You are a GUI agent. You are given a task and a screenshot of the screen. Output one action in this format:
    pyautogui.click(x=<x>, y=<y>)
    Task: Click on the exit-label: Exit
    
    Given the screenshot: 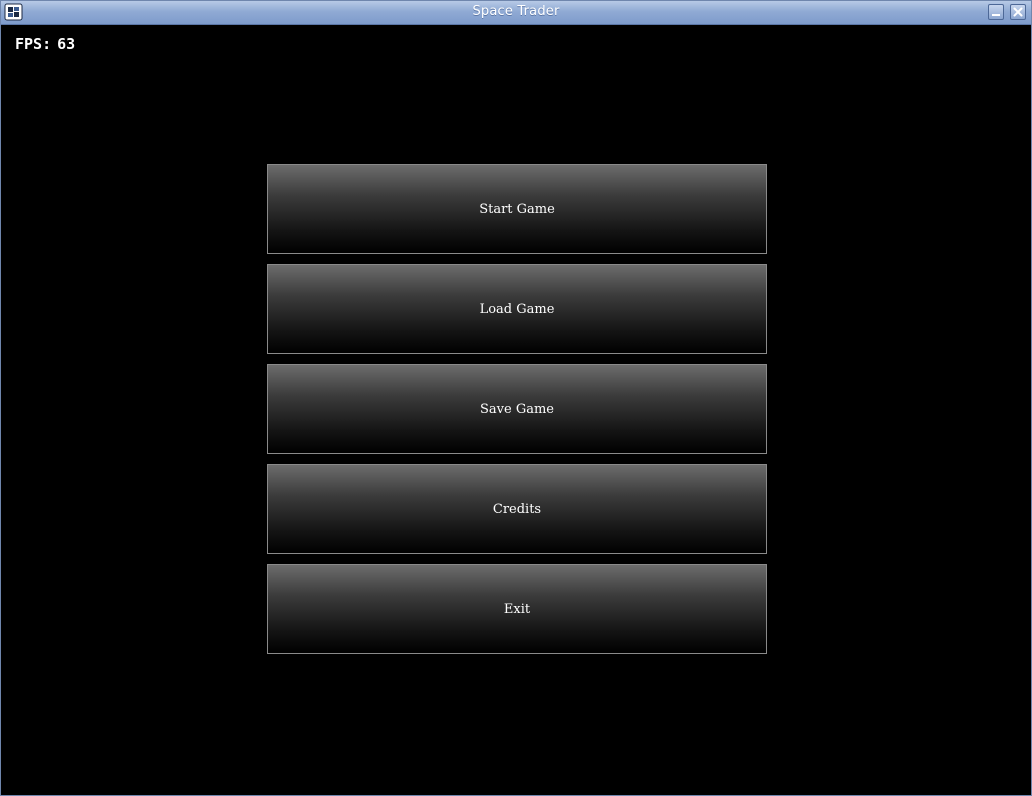 What is the action you would take?
    pyautogui.click(x=517, y=609)
    